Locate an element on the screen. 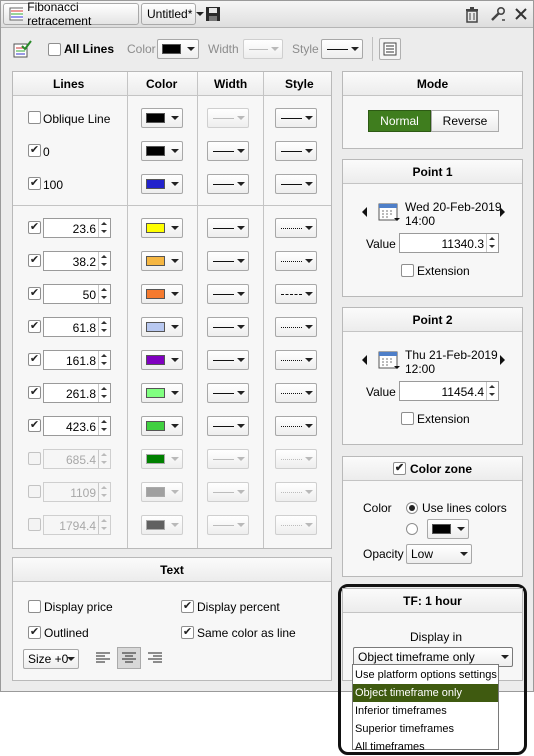  option-all-timeframes: All timeframes is located at coordinates (425, 744).